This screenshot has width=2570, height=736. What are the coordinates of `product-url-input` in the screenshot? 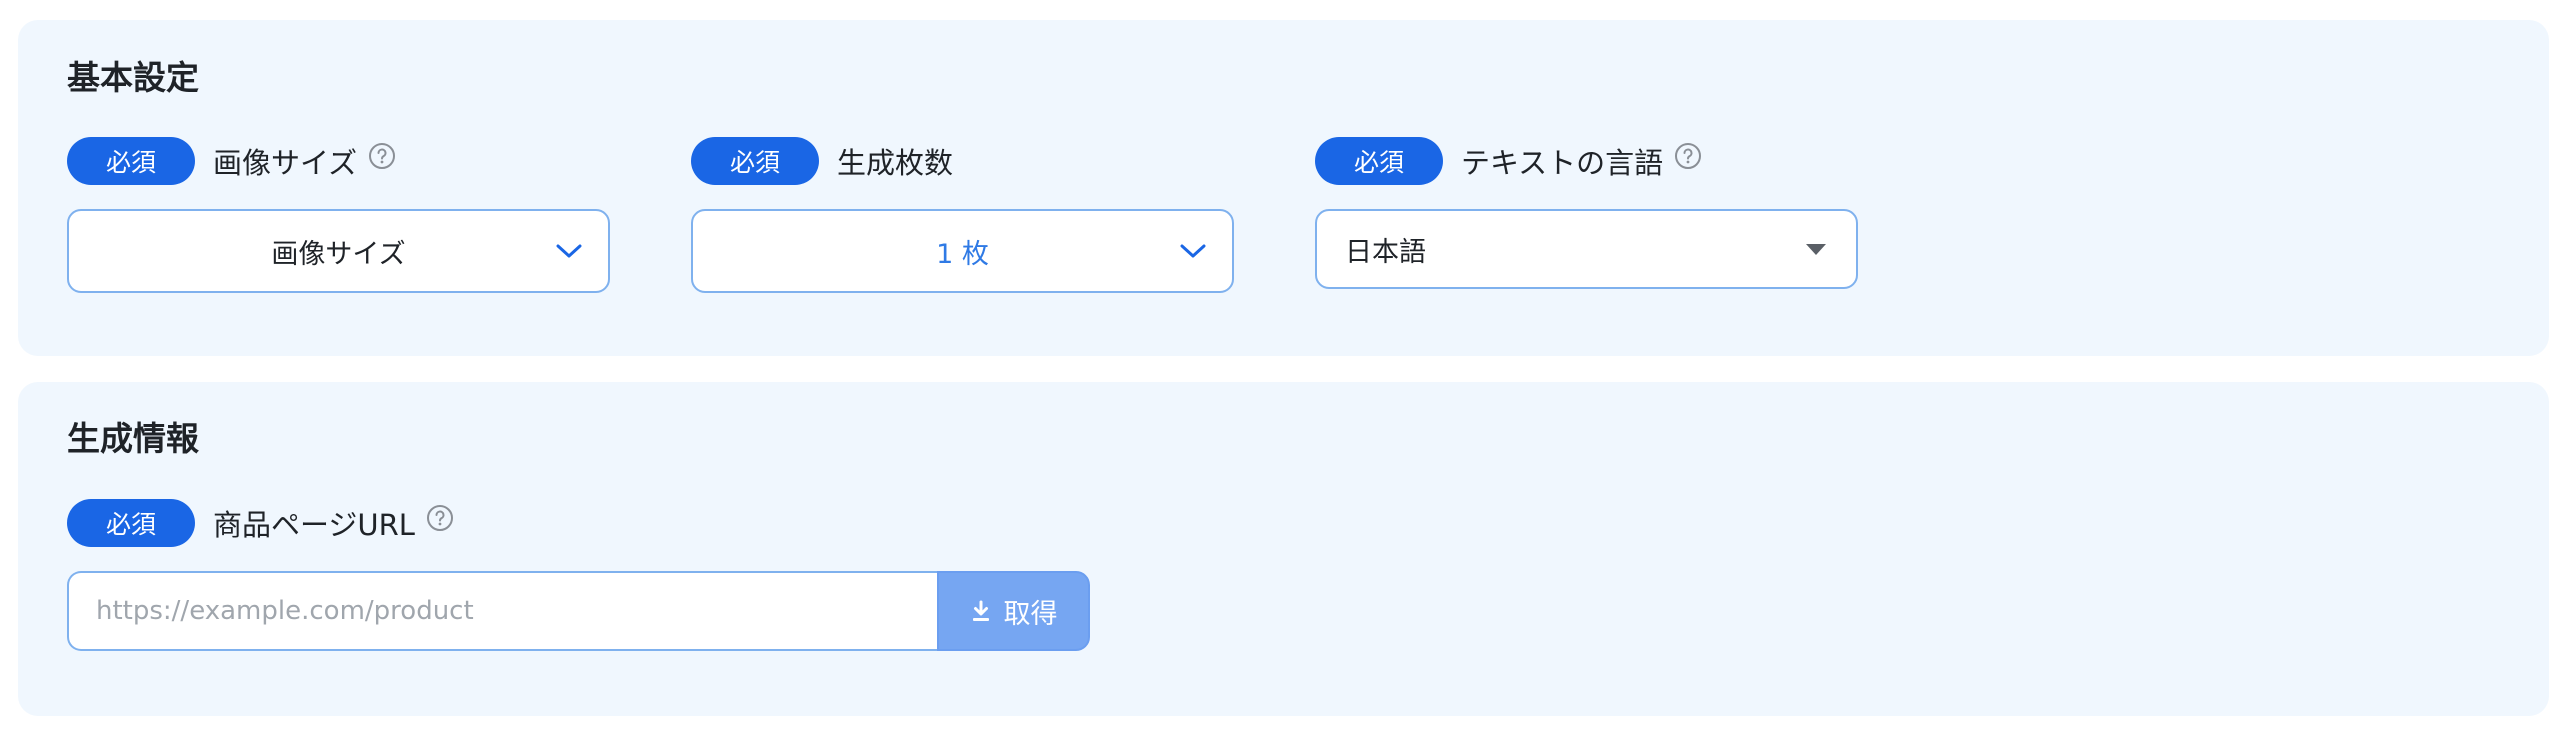 It's located at (502, 611).